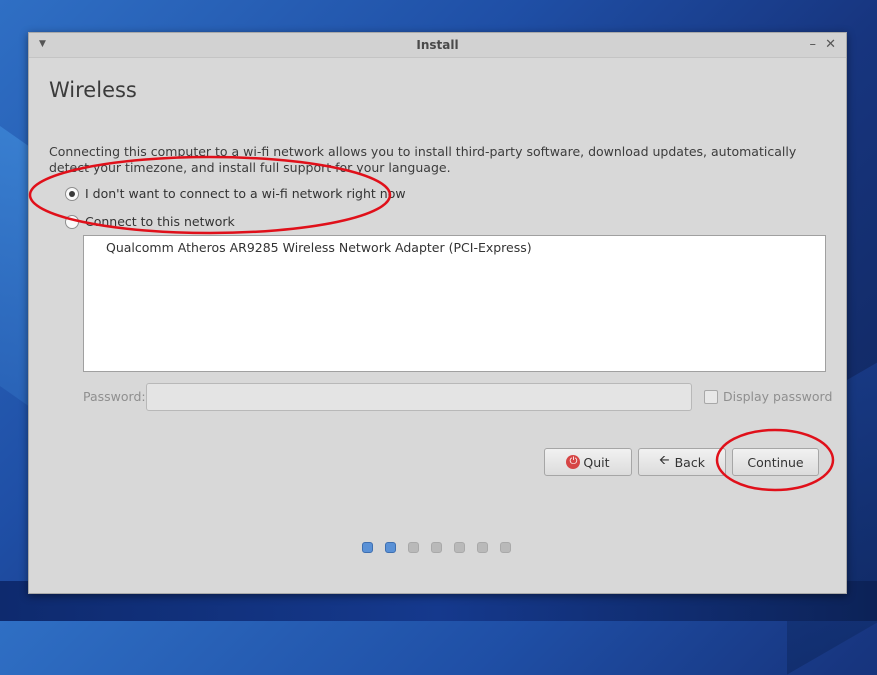 The width and height of the screenshot is (877, 675). I want to click on password-input, so click(419, 397).